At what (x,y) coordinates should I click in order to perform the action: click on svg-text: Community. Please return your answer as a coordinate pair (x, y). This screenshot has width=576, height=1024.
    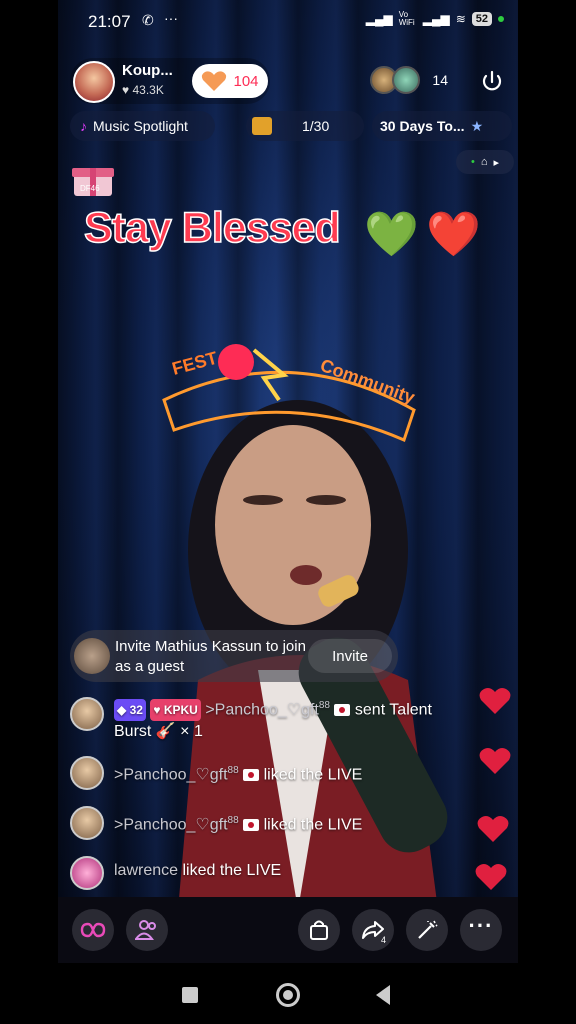
    Looking at the image, I should click on (368, 381).